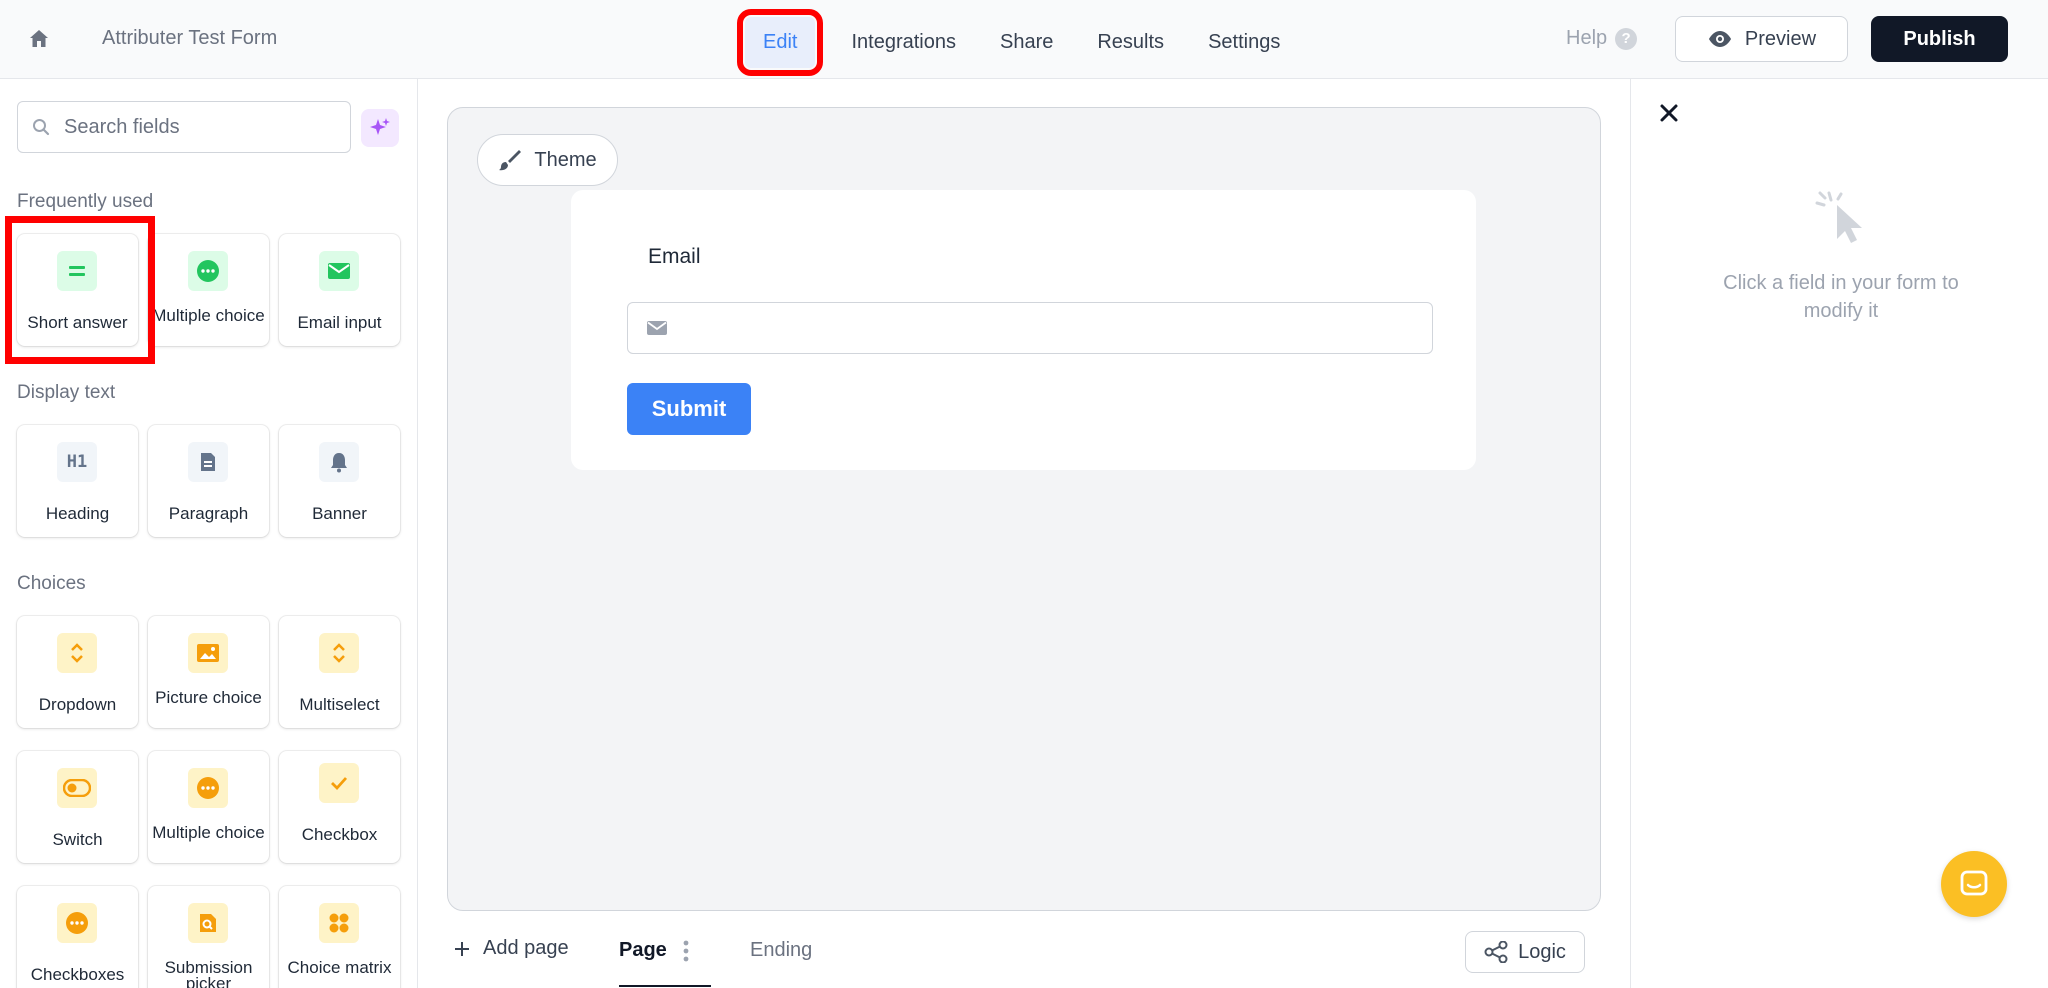  What do you see at coordinates (77, 974) in the screenshot?
I see `field-label: Checkboxes` at bounding box center [77, 974].